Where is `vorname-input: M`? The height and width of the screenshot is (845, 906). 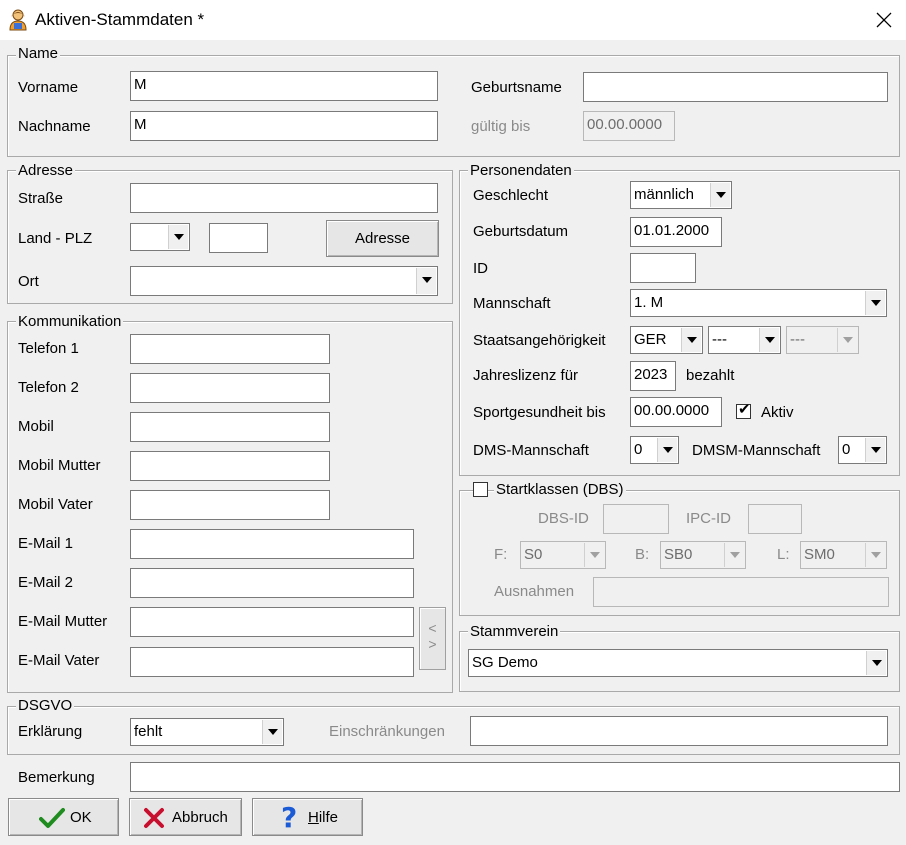 vorname-input: M is located at coordinates (284, 86).